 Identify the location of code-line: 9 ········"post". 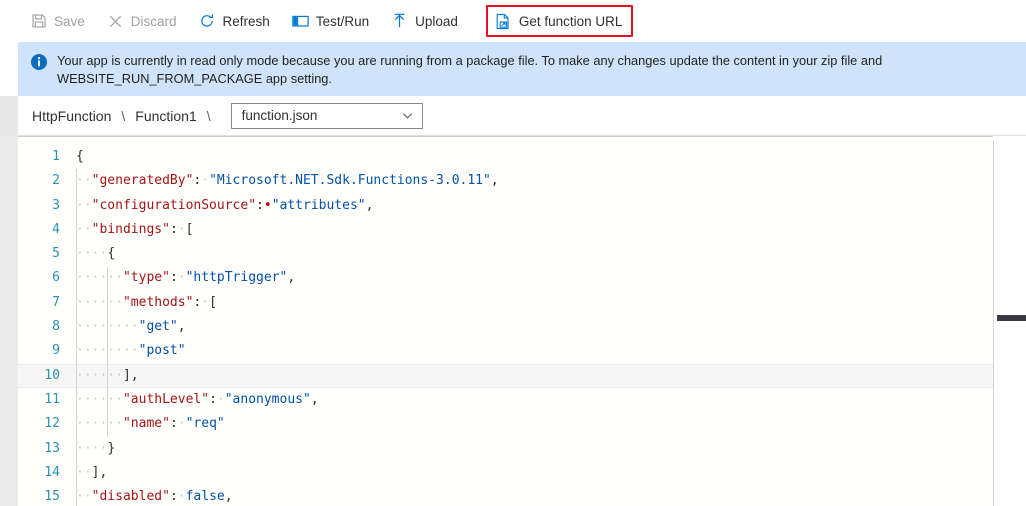
(505, 351).